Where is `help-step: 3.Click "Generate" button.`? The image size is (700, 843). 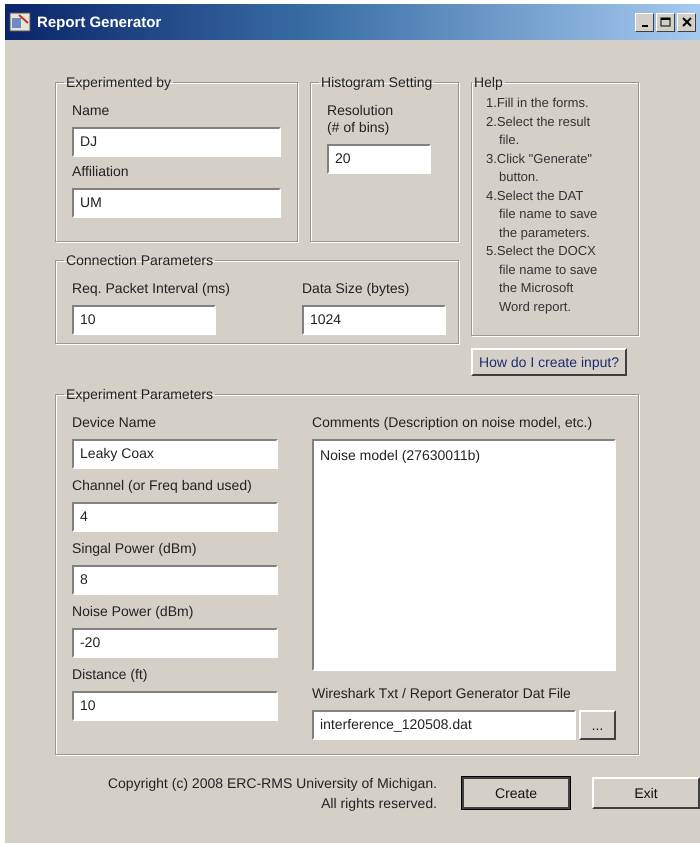
help-step: 3.Click "Generate" button. is located at coordinates (542, 168).